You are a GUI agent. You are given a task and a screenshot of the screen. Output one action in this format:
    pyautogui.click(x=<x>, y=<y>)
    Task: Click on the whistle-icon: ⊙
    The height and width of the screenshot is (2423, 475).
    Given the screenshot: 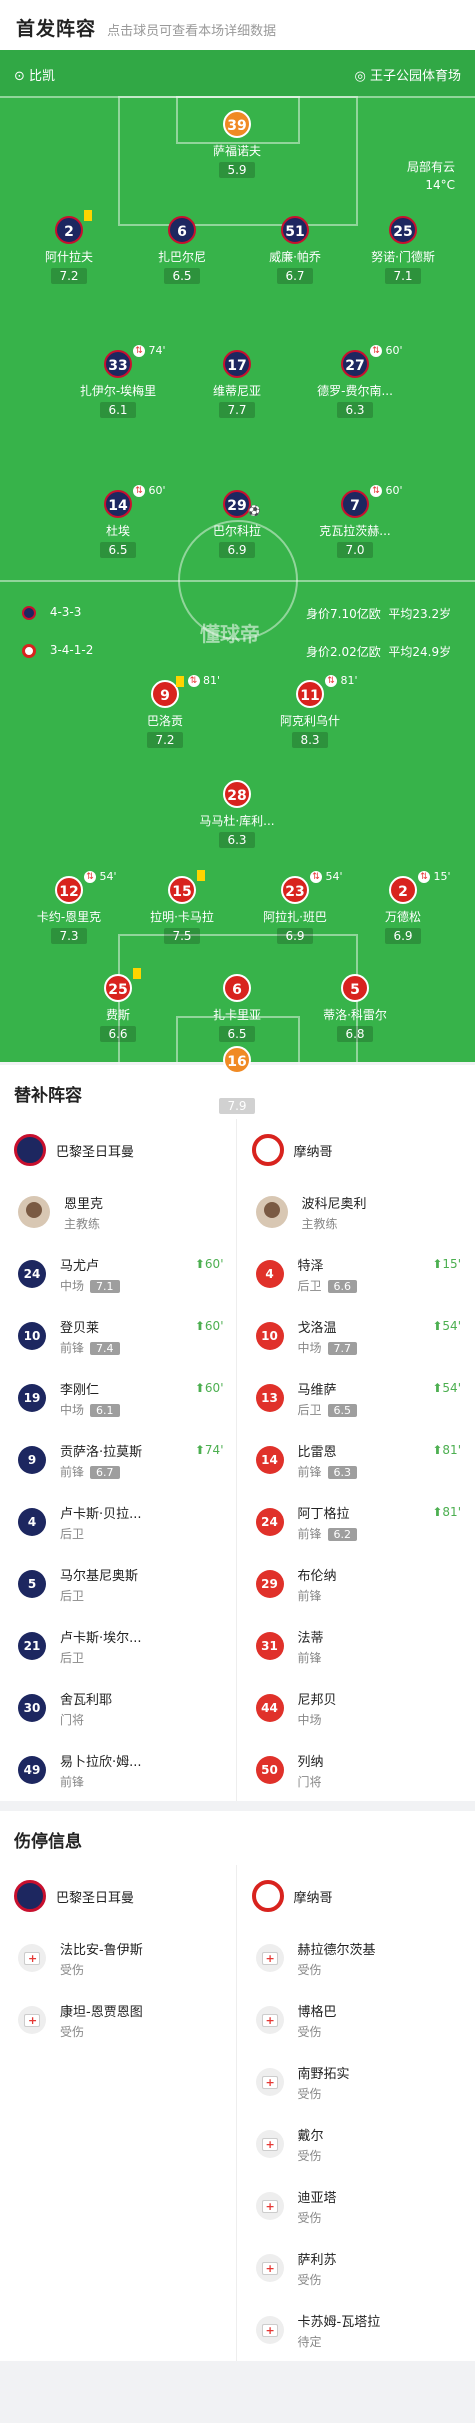 What is the action you would take?
    pyautogui.click(x=19, y=76)
    